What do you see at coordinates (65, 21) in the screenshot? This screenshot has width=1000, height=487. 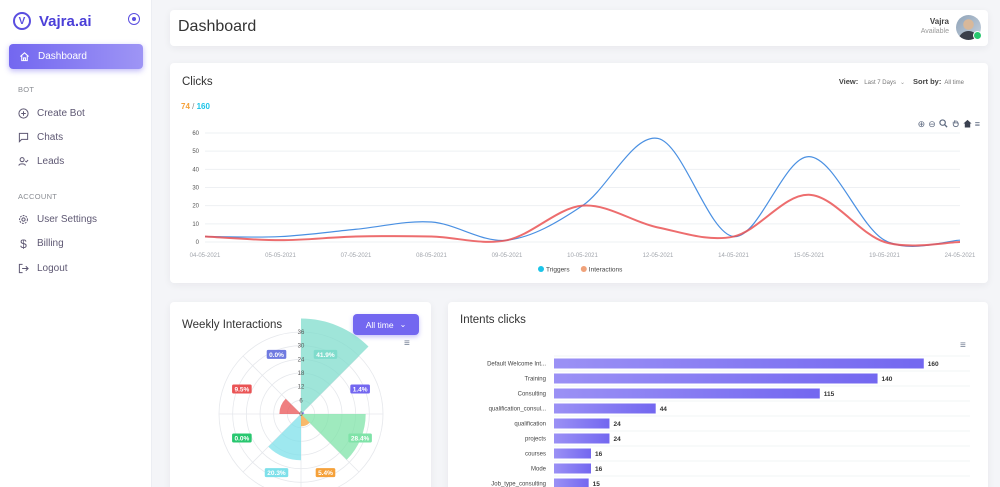 I see `brand-name: Vajra.ai` at bounding box center [65, 21].